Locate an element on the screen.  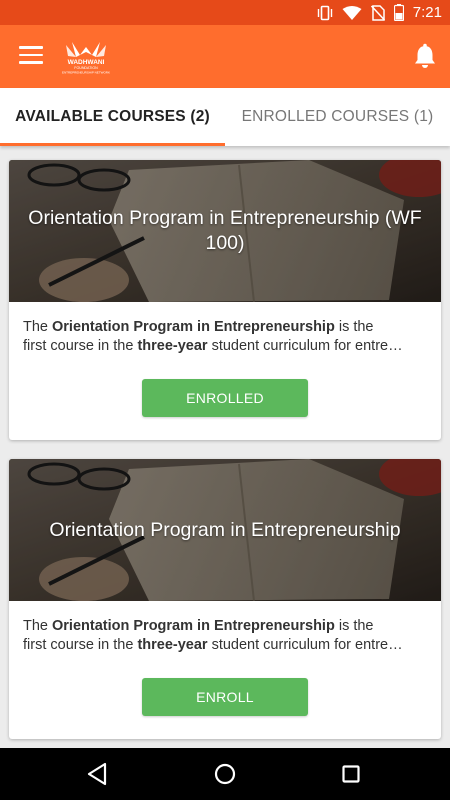
menu-icon is located at coordinates (31, 56).